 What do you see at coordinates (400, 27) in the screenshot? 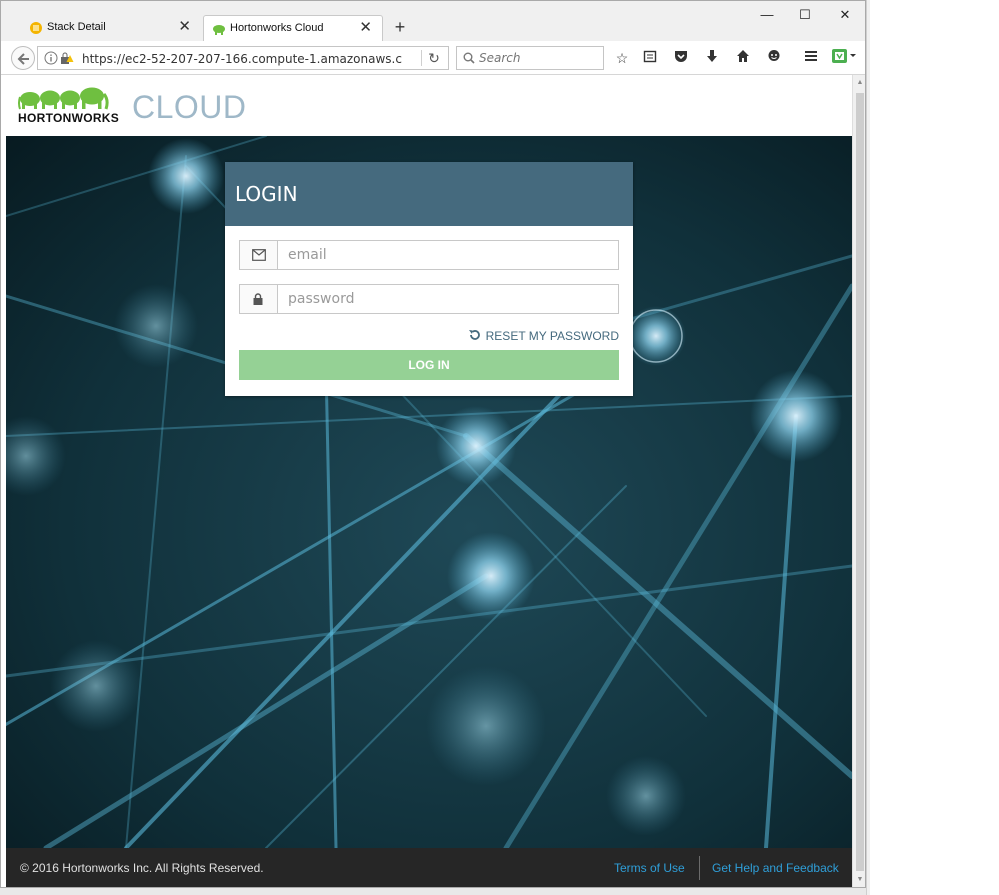
I see `new-tab-button: +` at bounding box center [400, 27].